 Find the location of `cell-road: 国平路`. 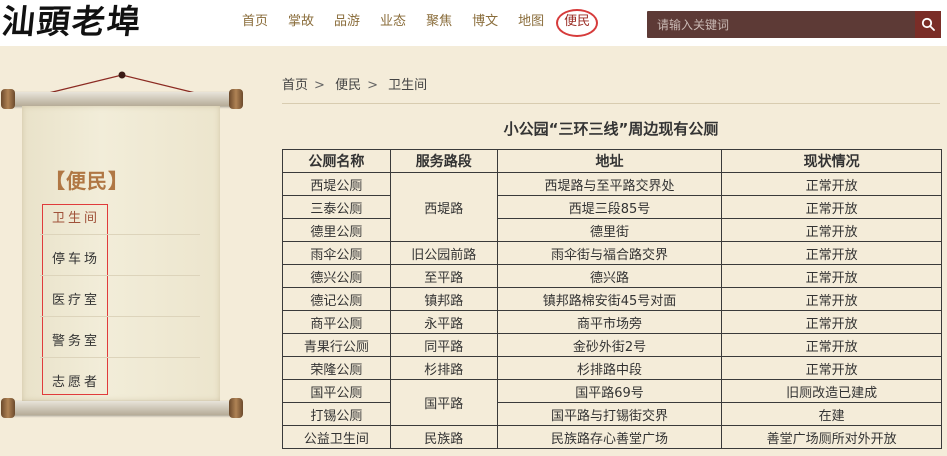

cell-road: 国平路 is located at coordinates (443, 402).